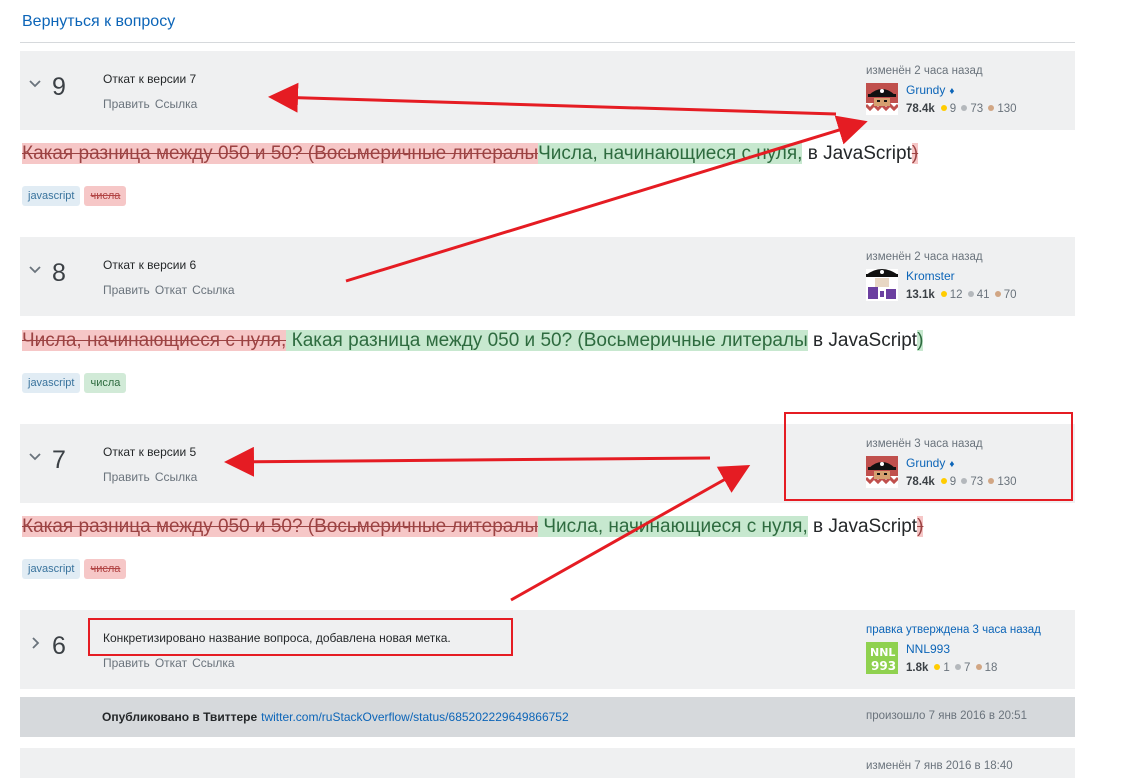 The width and height of the screenshot is (1129, 778). What do you see at coordinates (59, 87) in the screenshot?
I see `revision-number: 9` at bounding box center [59, 87].